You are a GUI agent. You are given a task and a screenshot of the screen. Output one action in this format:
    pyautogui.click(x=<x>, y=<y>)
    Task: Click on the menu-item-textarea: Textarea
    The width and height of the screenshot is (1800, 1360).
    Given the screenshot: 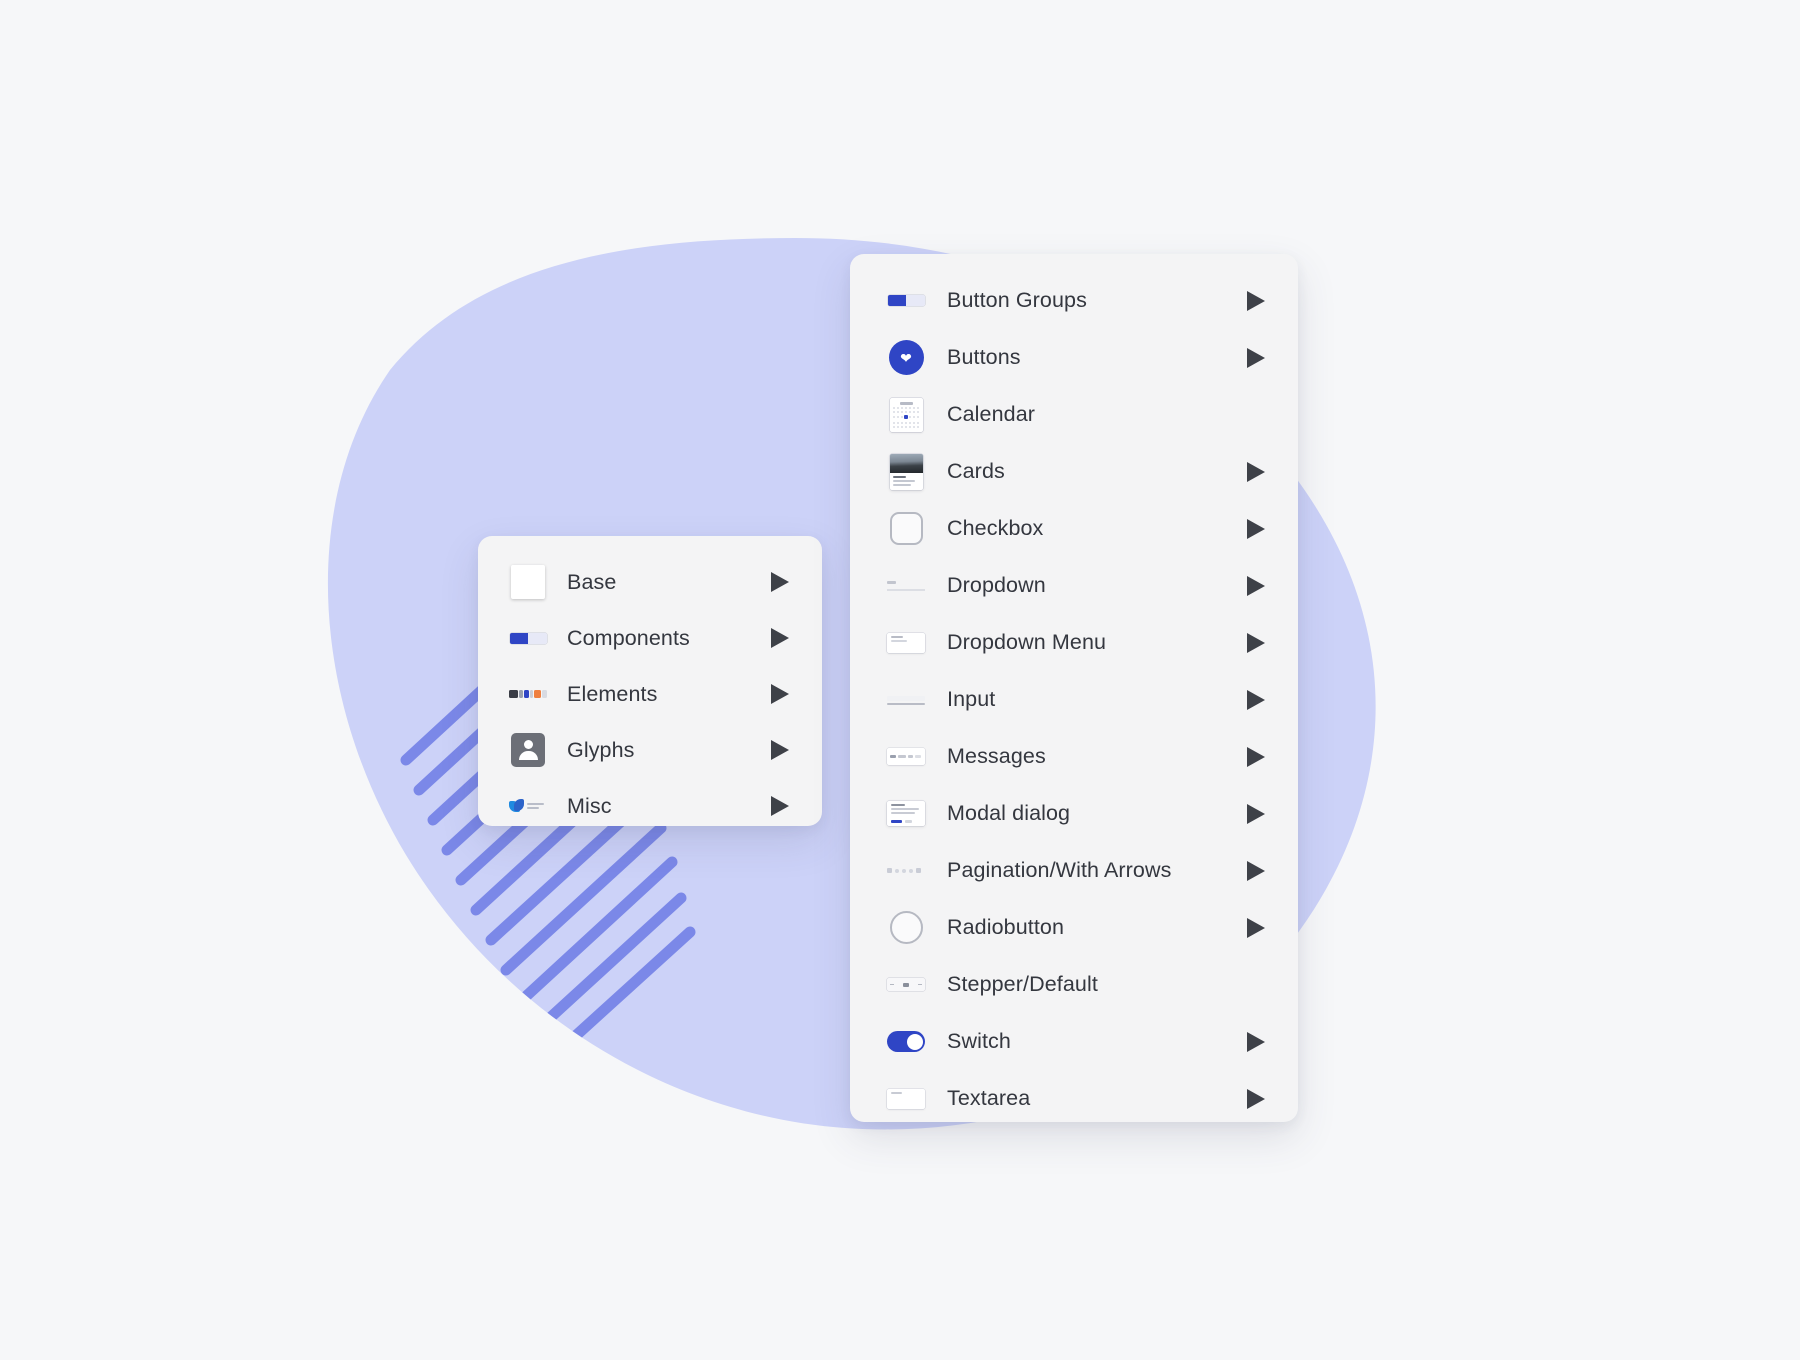 What is the action you would take?
    pyautogui.click(x=1074, y=1098)
    